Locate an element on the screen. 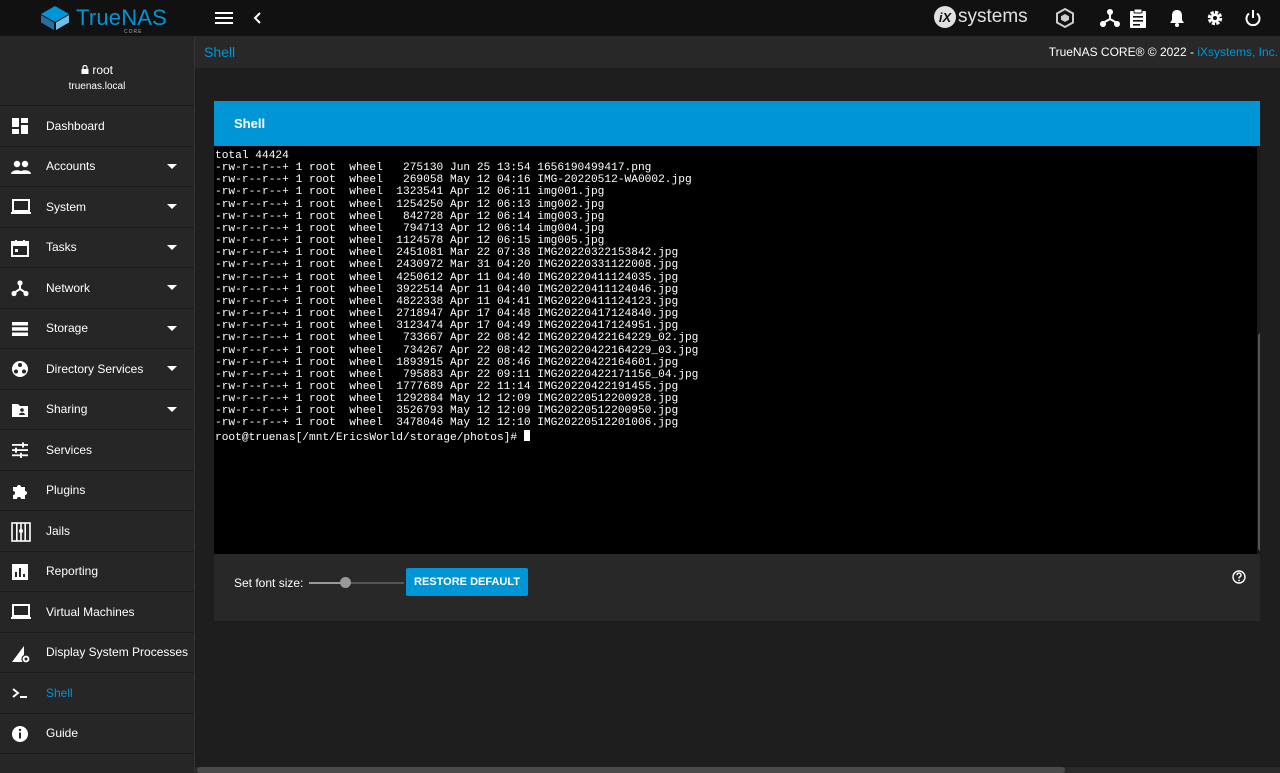  shell-icon is located at coordinates (20, 693).